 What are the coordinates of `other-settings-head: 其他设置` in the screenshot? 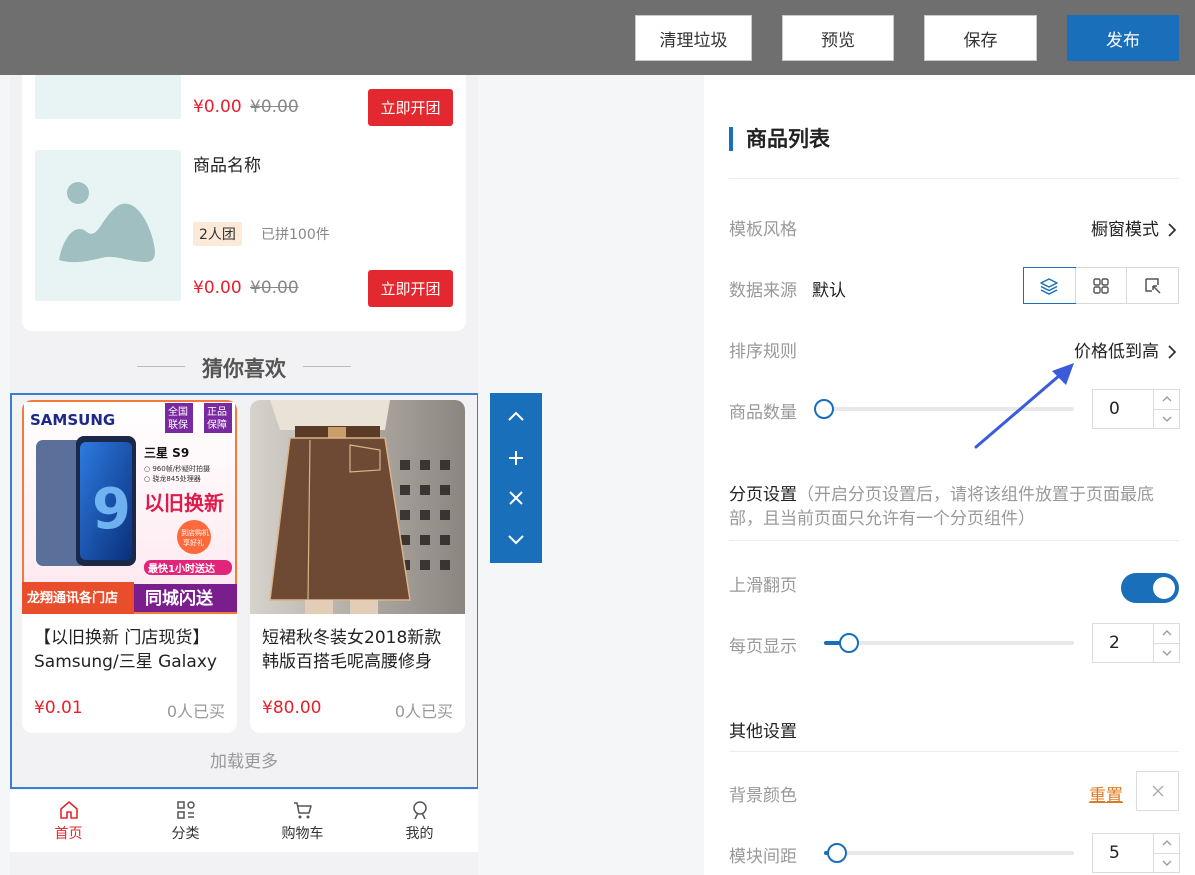 It's located at (763, 732).